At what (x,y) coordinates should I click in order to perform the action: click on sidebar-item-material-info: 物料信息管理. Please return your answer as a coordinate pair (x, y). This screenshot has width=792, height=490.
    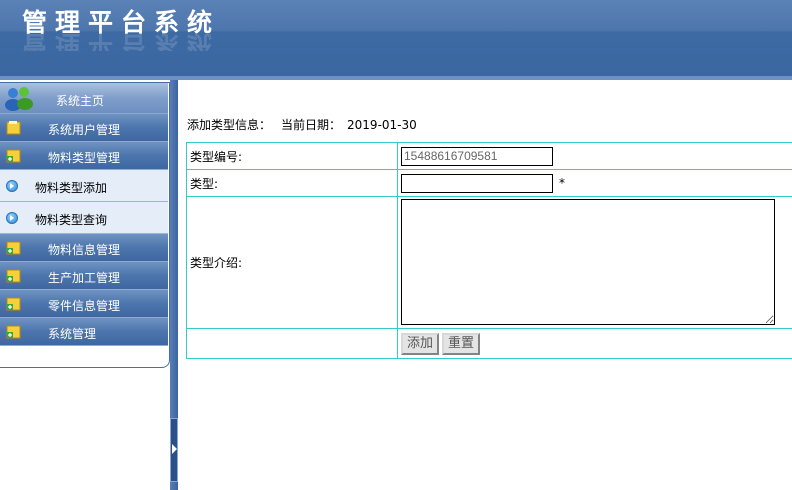
    Looking at the image, I should click on (84, 248).